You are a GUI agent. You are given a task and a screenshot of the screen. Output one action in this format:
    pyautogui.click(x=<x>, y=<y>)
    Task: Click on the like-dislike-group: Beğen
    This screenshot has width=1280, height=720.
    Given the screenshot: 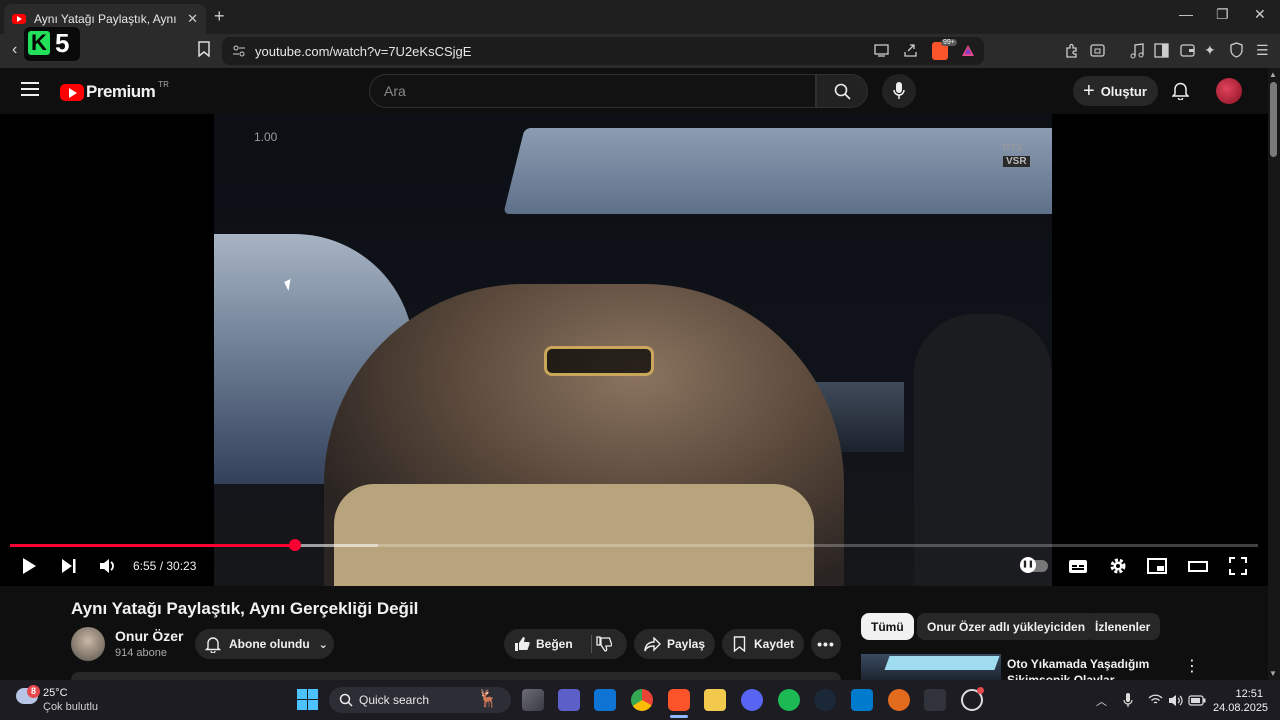 What is the action you would take?
    pyautogui.click(x=565, y=644)
    